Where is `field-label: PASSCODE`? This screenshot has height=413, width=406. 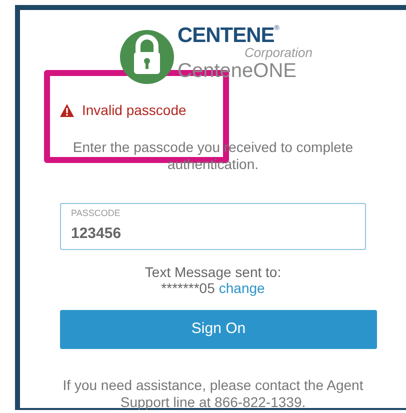
field-label: PASSCODE is located at coordinates (95, 213).